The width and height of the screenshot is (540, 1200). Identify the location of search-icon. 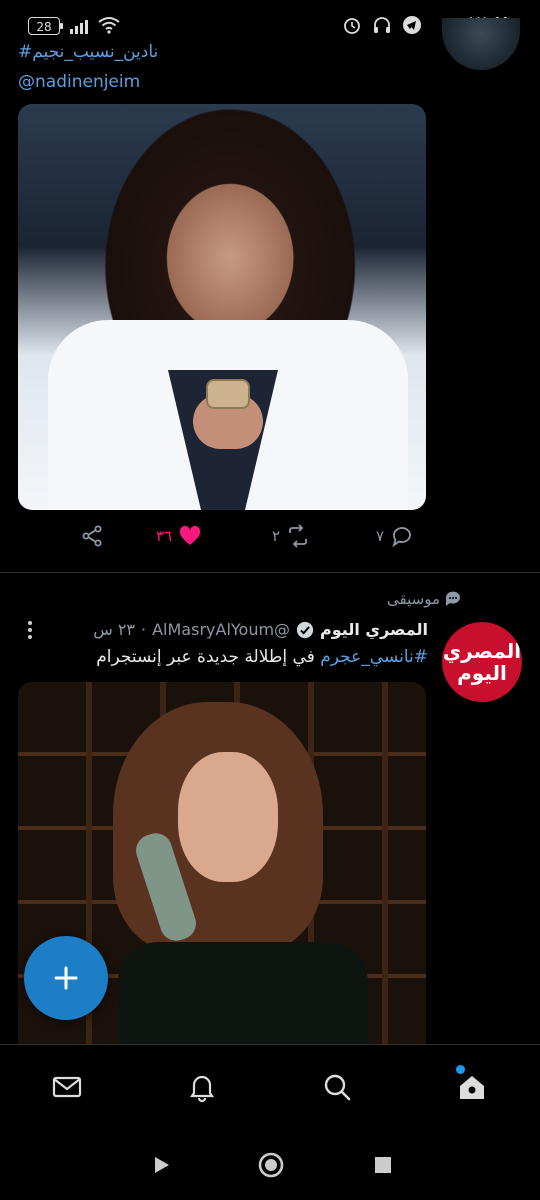
(337, 1087).